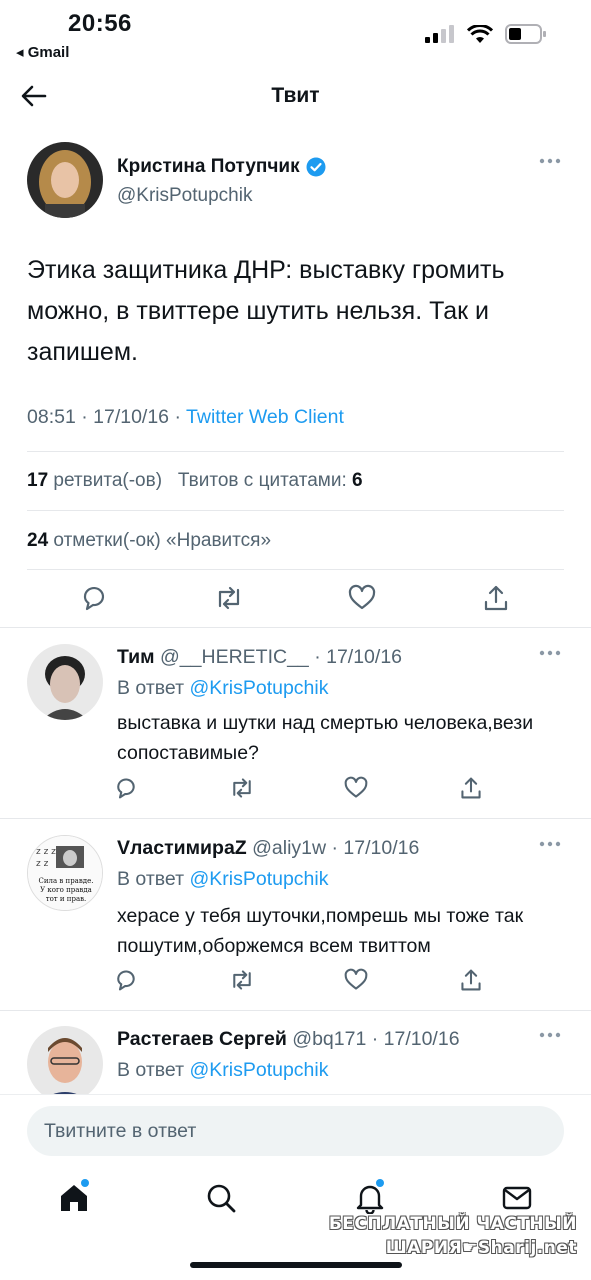 The image size is (591, 1280). I want to click on likes-stats: 24 отметки(-ок) «Нравится», so click(149, 541).